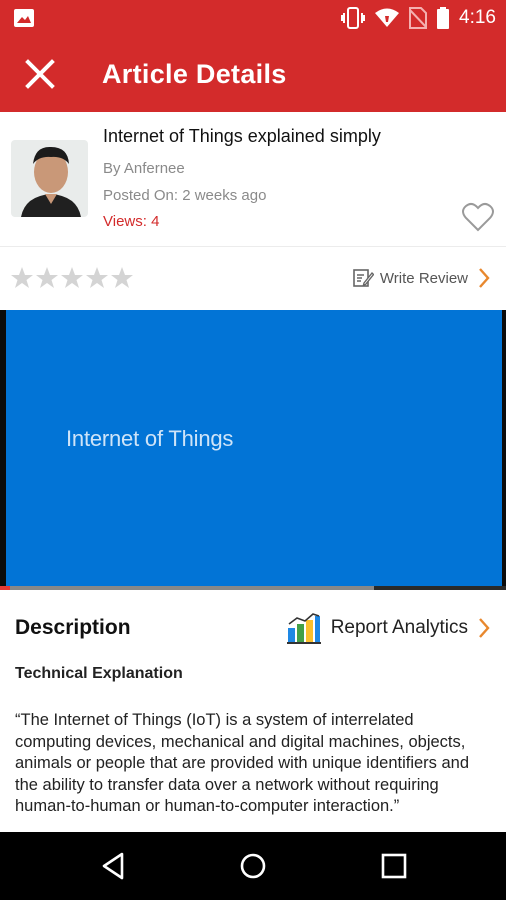 The width and height of the screenshot is (506, 900). I want to click on home-icon, so click(253, 866).